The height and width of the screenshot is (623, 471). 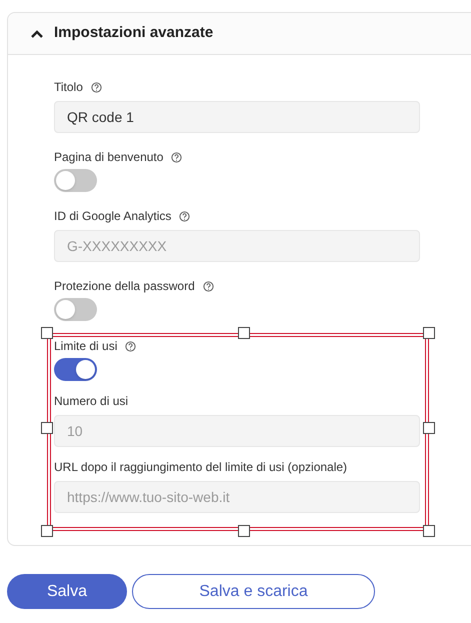 What do you see at coordinates (237, 497) in the screenshot?
I see `text-field: https://www.tuo-sito-web.it` at bounding box center [237, 497].